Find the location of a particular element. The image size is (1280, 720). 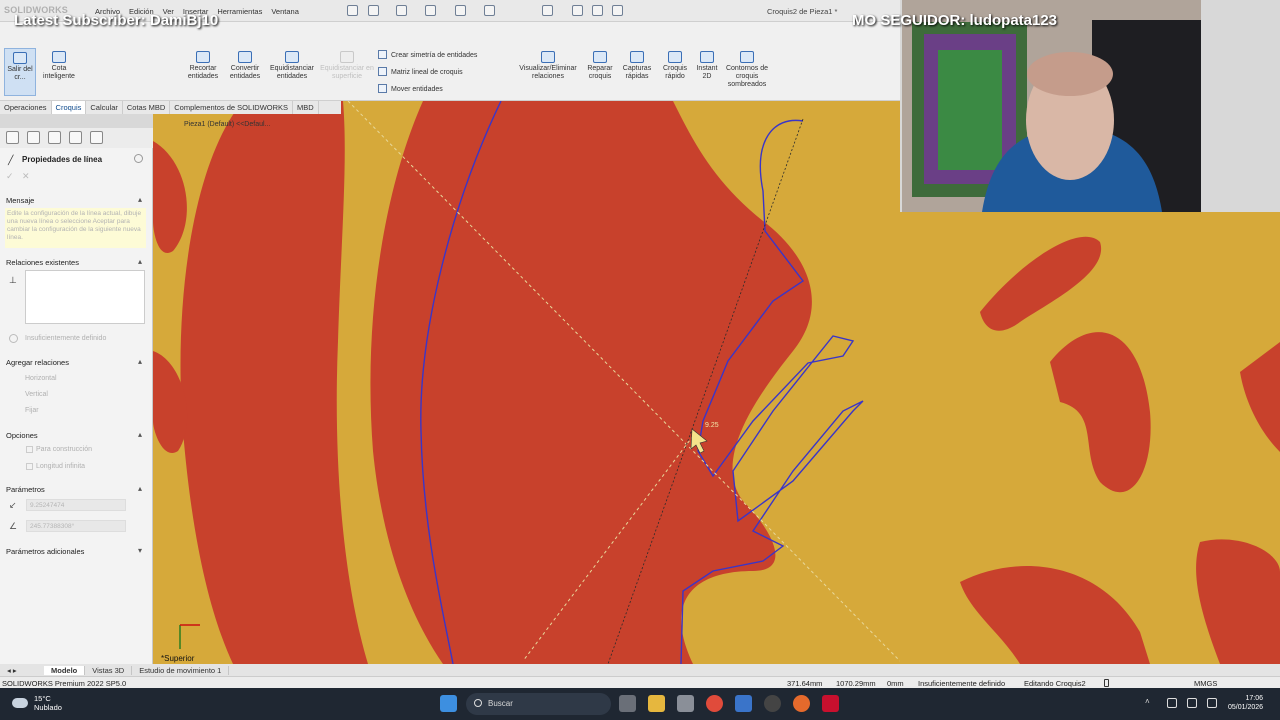

print-icon is located at coordinates (460, 10).